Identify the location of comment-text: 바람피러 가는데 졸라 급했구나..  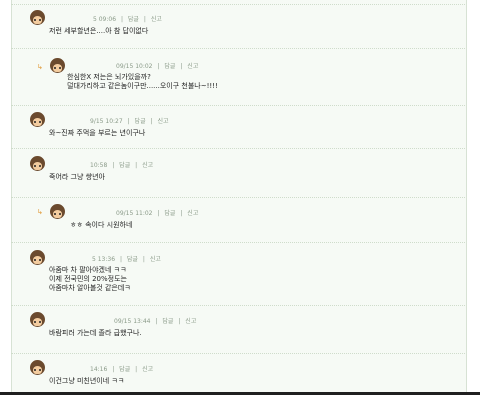
(95, 333).